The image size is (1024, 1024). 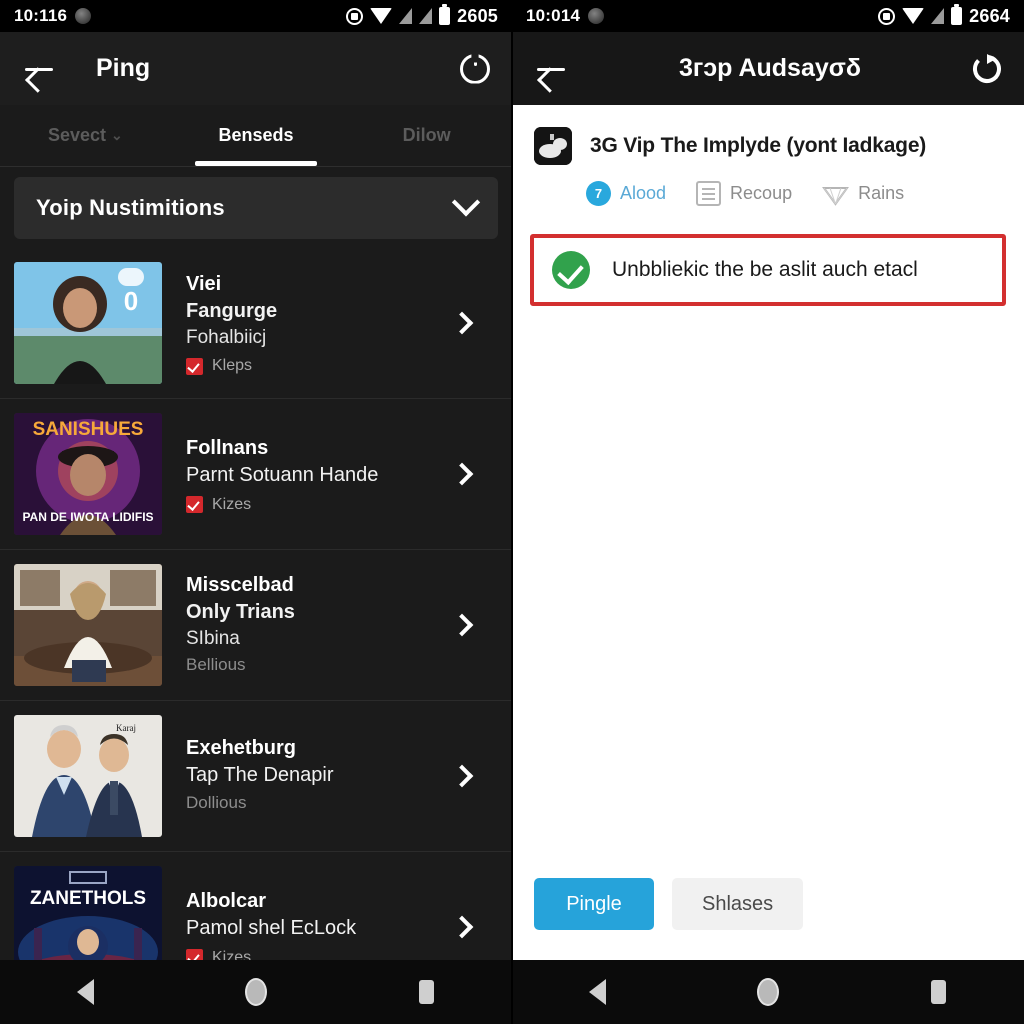 What do you see at coordinates (836, 194) in the screenshot?
I see `diamond-icon` at bounding box center [836, 194].